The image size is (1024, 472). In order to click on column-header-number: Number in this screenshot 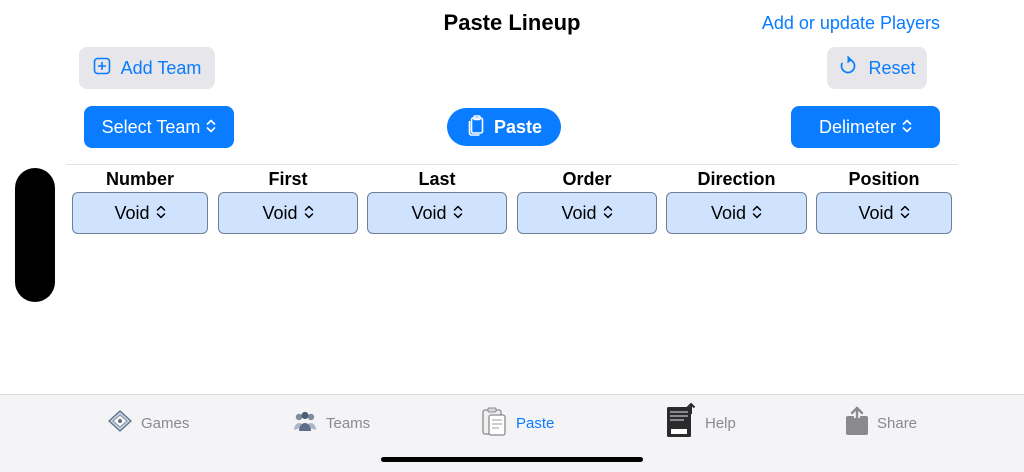, I will do `click(139, 179)`.